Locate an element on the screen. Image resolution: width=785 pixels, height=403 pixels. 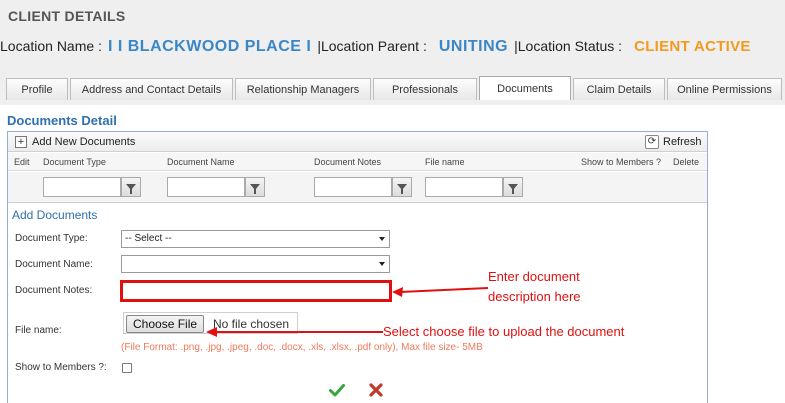
tab-documents: Documents is located at coordinates (525, 88).